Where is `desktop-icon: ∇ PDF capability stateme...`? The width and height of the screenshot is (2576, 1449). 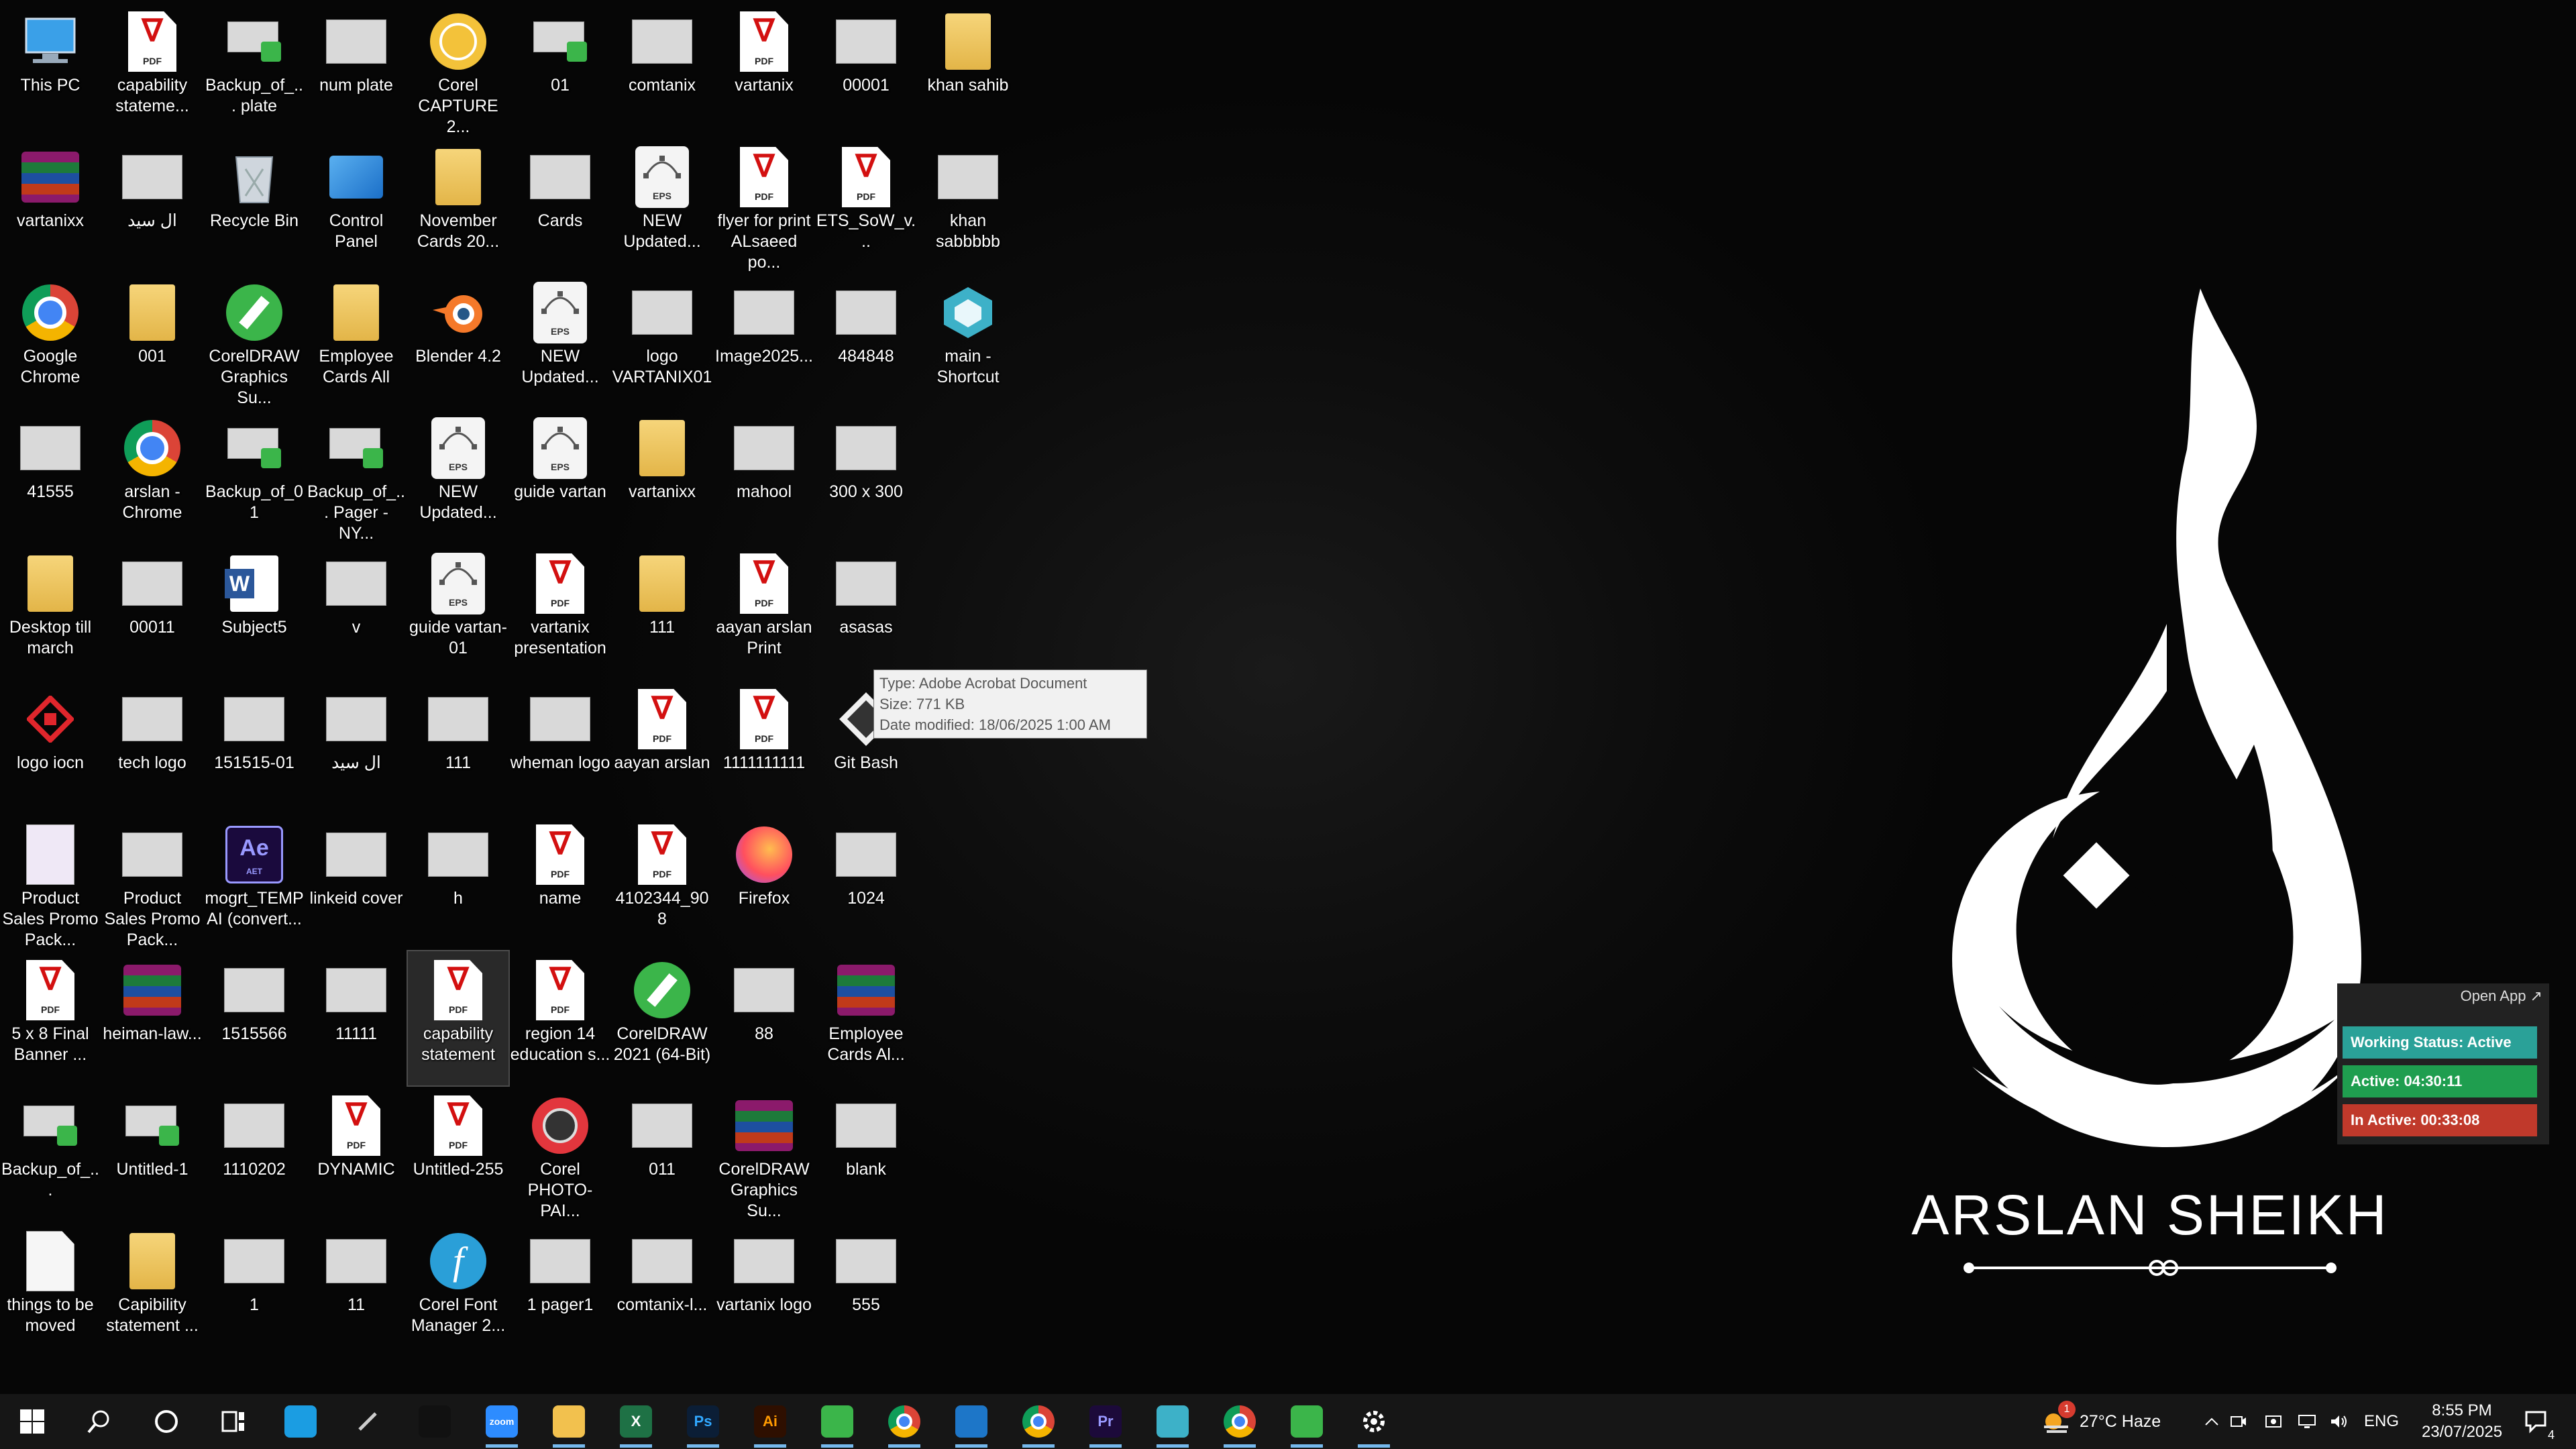 desktop-icon: ∇ PDF capability stateme... is located at coordinates (152, 70).